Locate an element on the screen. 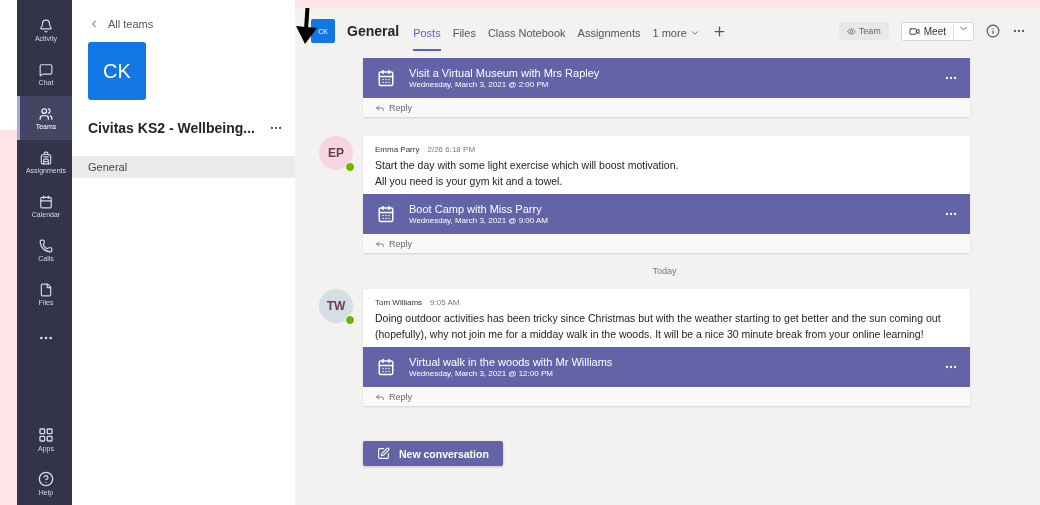 The width and height of the screenshot is (1040, 505). event-date: Wednesday, March 3, 2021 @ 2:00 PM is located at coordinates (479, 84).